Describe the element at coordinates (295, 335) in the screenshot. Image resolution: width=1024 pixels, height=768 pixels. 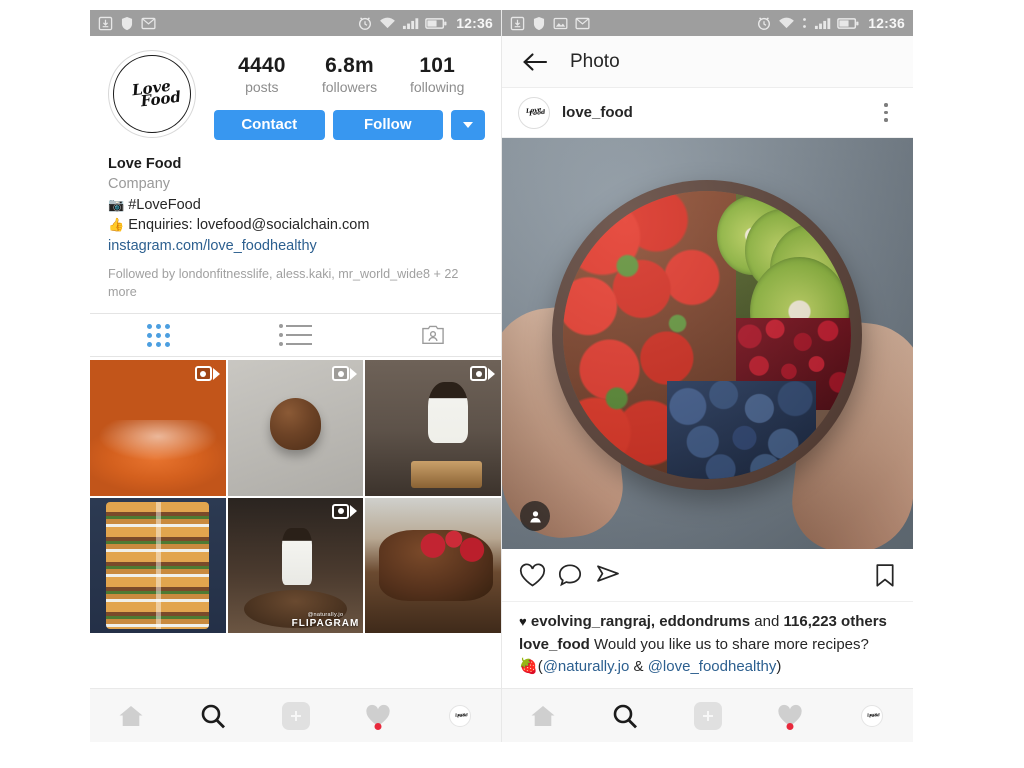
I see `sidebar-item-list-view` at that location.